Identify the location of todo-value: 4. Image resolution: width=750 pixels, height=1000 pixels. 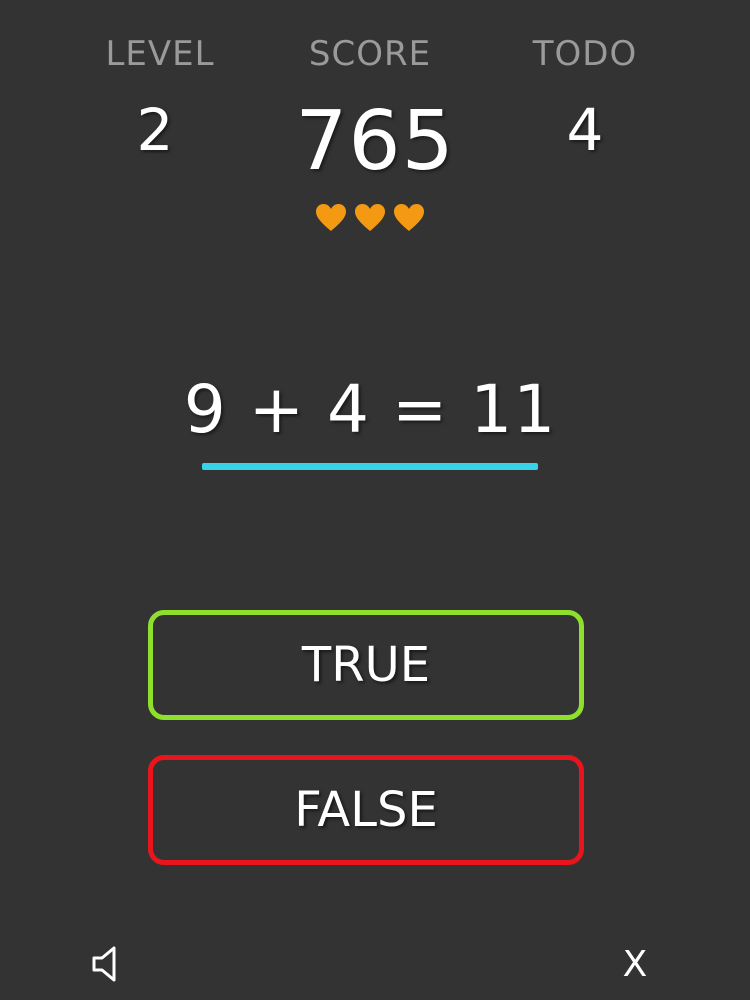
(585, 130).